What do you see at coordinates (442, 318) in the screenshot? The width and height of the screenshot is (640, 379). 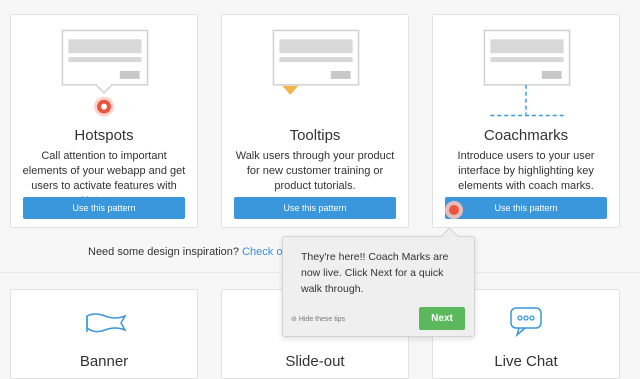 I see `next-button: Next` at bounding box center [442, 318].